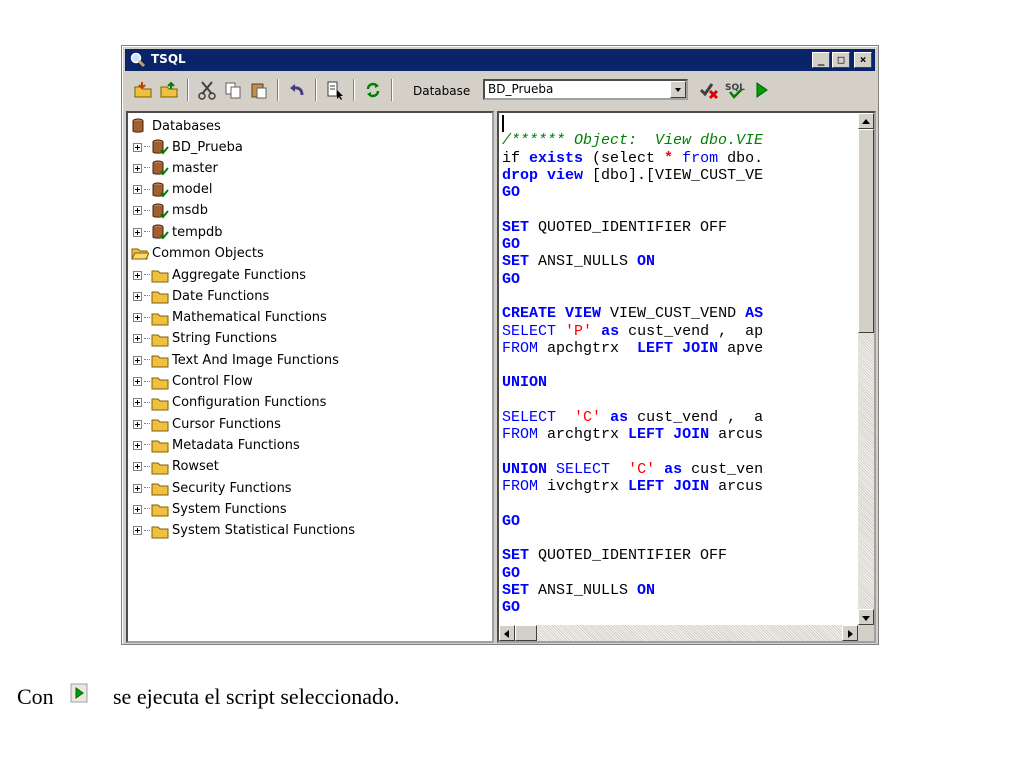 The image size is (1024, 768). What do you see at coordinates (219, 275) in the screenshot?
I see `tree-node-function-group: Aggregate Functions` at bounding box center [219, 275].